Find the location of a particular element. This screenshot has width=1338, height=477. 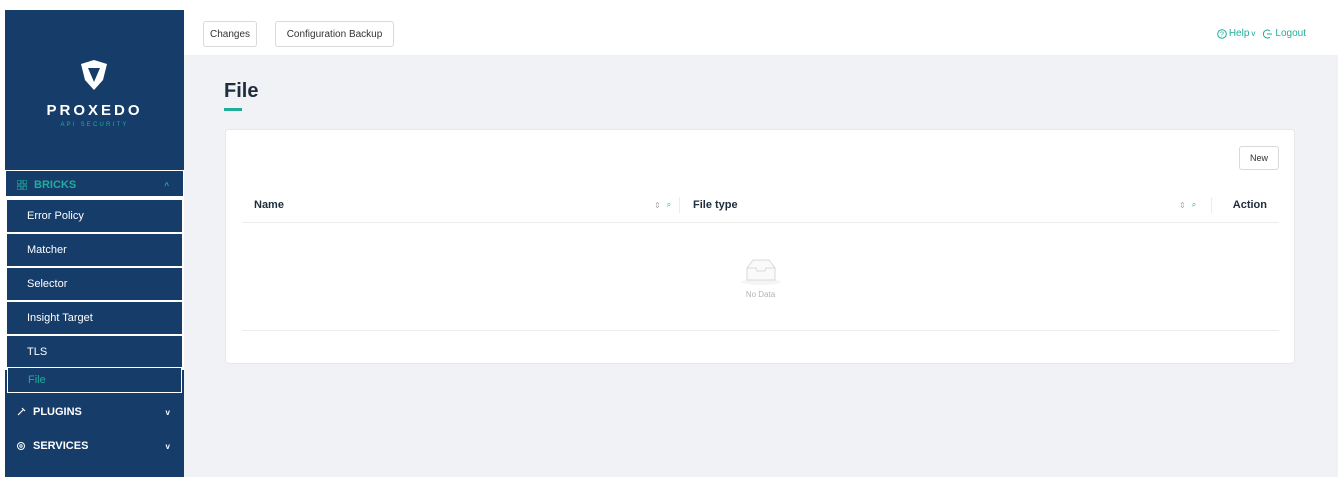

sidebar-item-selector: Selector is located at coordinates (94, 284).